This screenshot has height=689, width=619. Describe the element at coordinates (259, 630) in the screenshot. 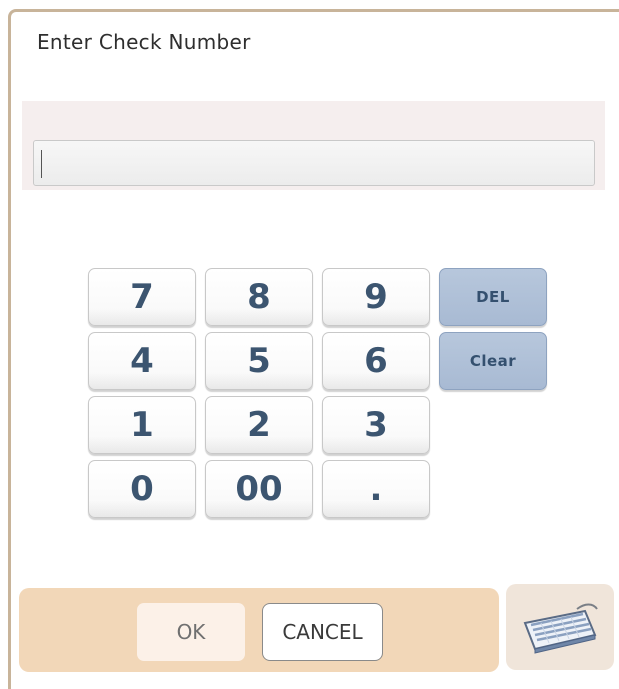

I see `footer-bar` at that location.